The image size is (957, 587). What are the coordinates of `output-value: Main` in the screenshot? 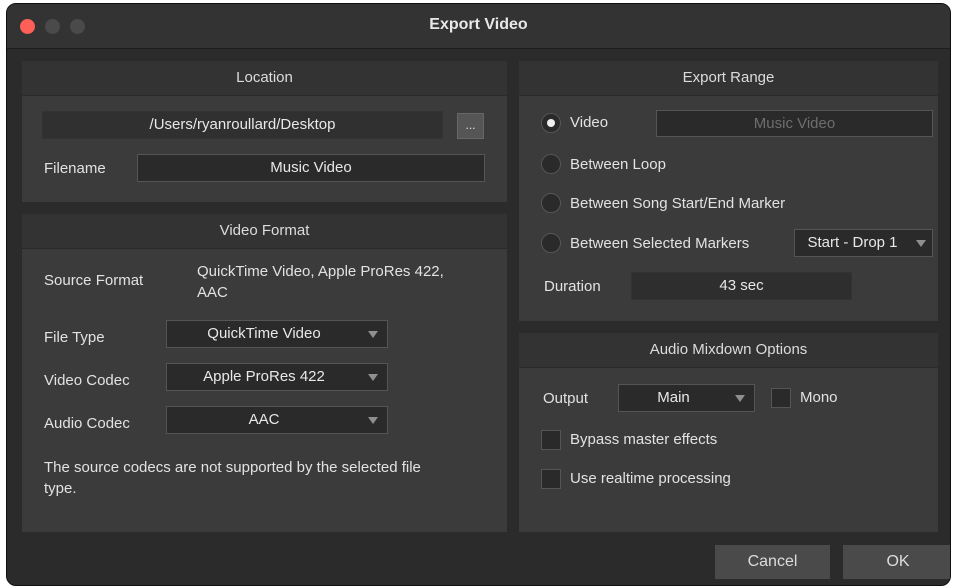 It's located at (673, 397).